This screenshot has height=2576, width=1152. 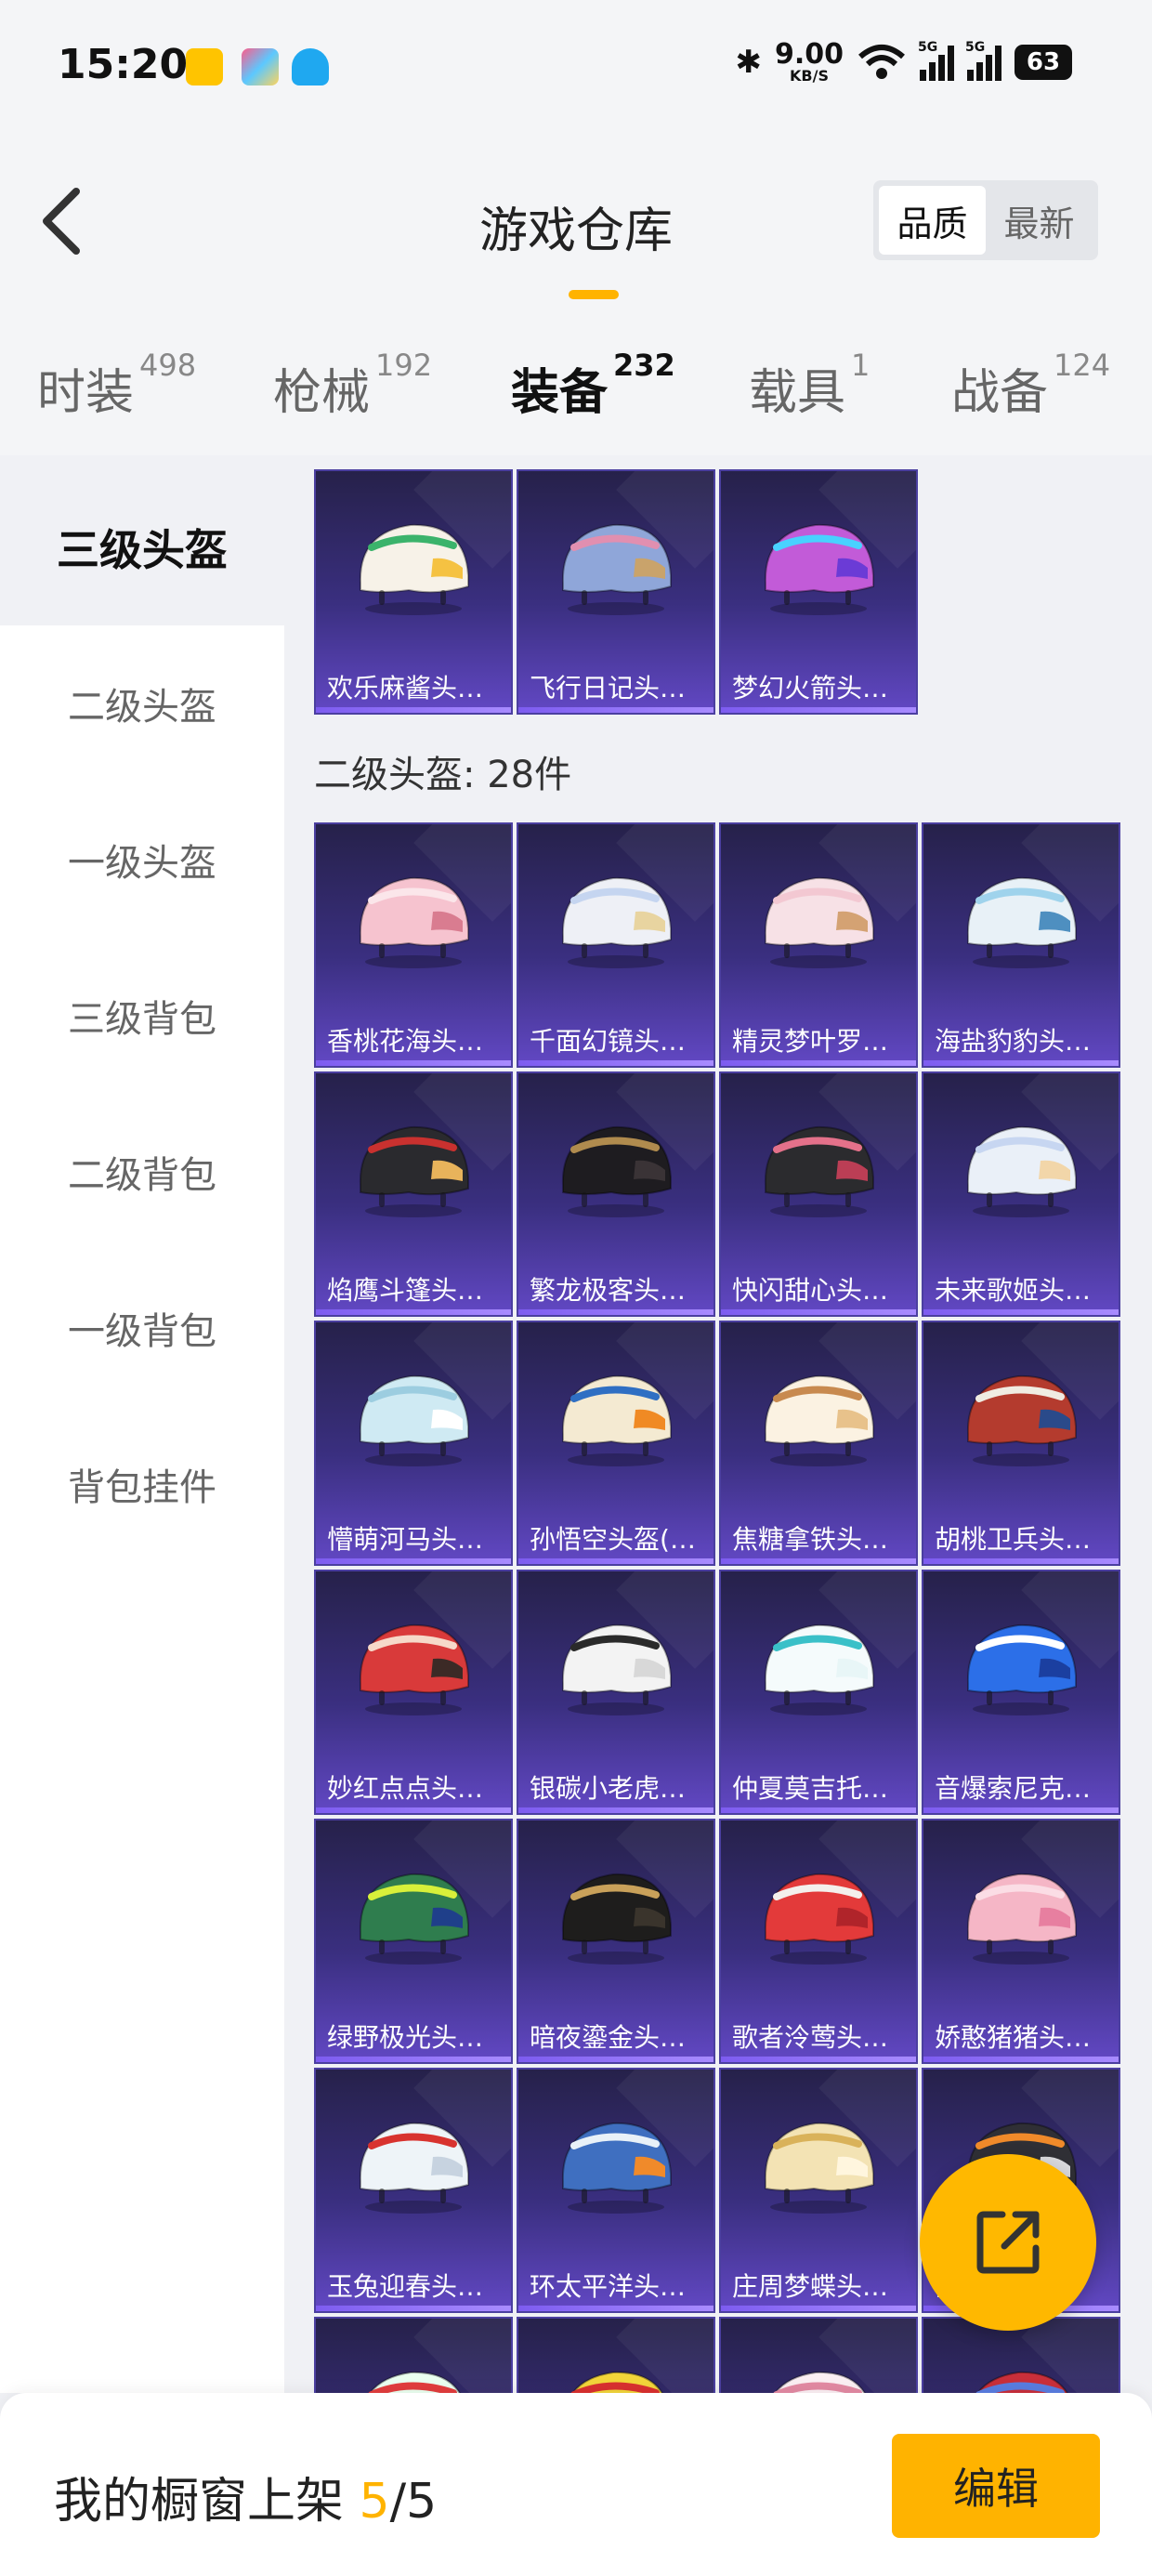 What do you see at coordinates (594, 294) in the screenshot?
I see `active-tab-indicator` at bounding box center [594, 294].